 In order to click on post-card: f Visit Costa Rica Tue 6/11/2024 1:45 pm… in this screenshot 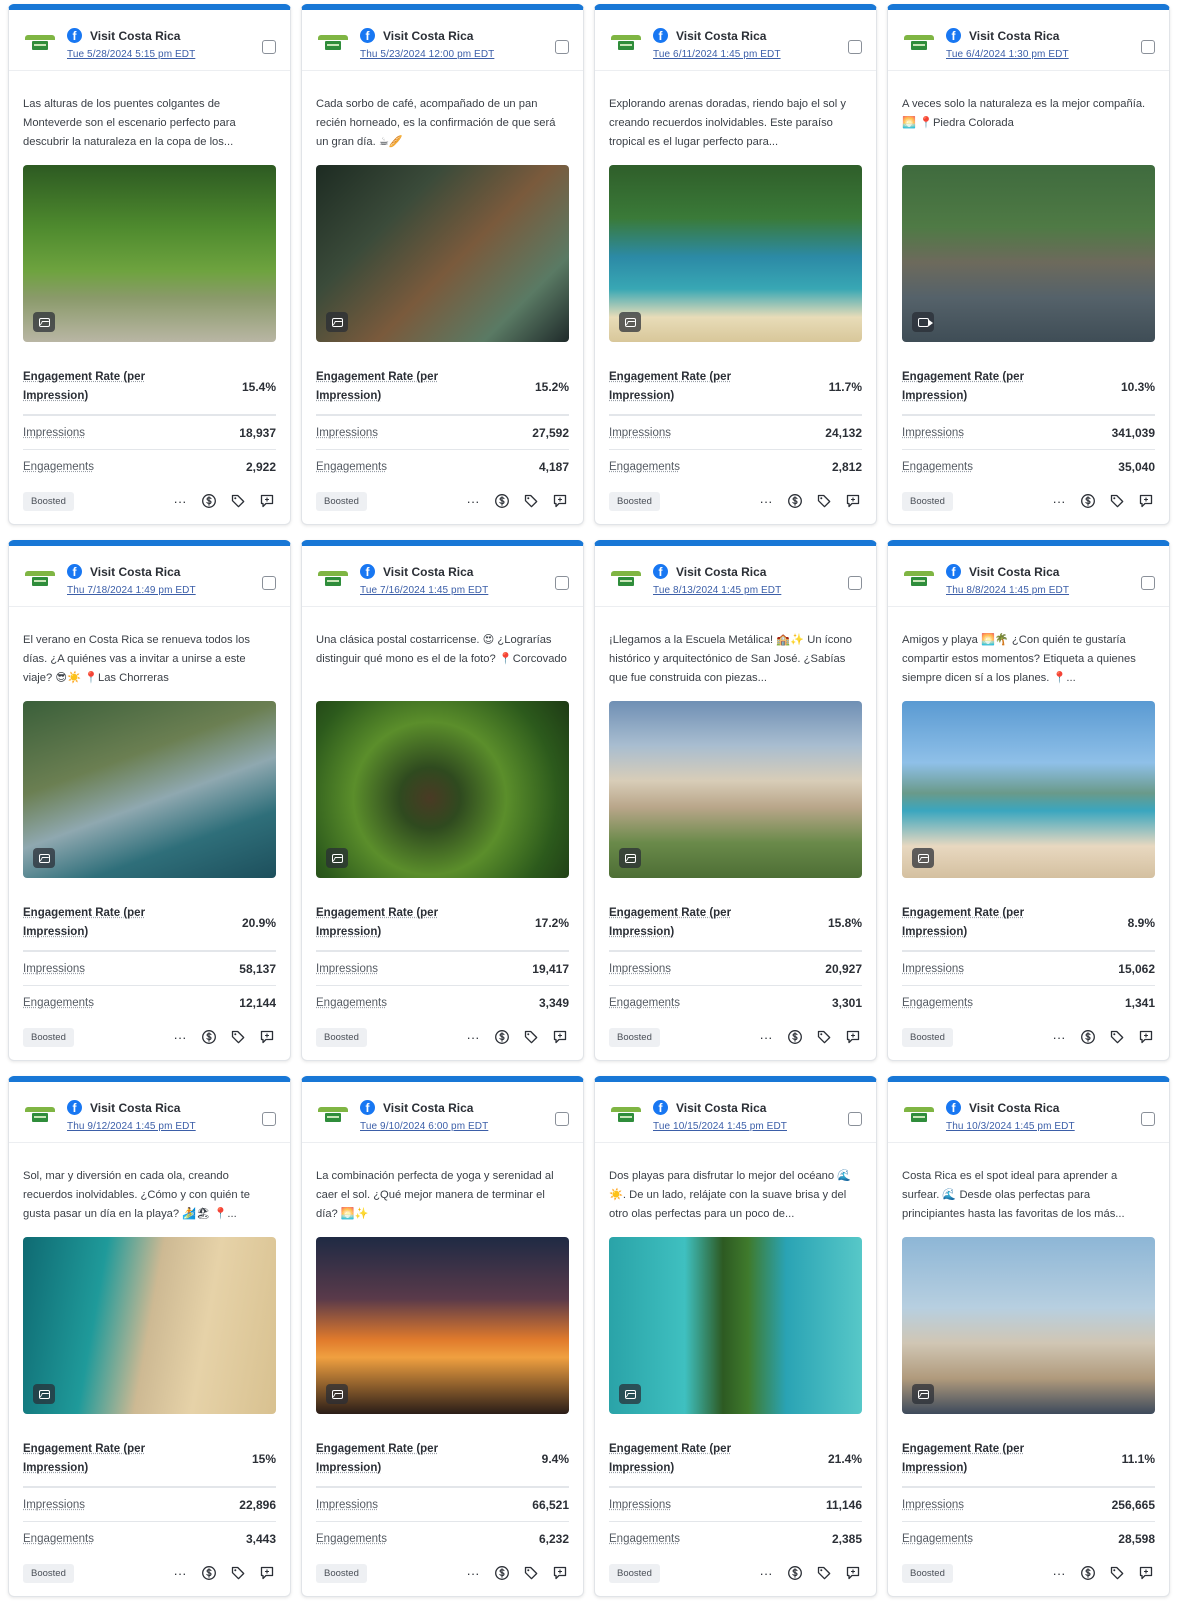, I will do `click(735, 264)`.